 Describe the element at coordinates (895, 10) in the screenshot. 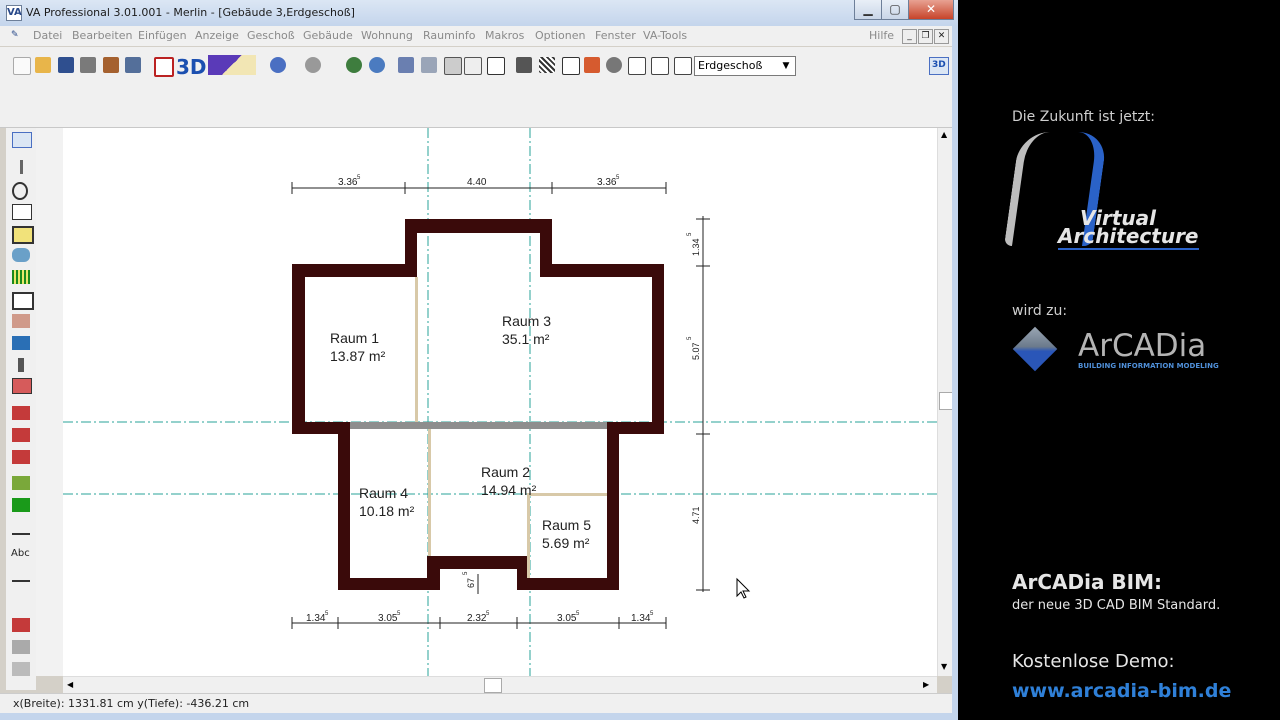

I see `maximize-button: ▢` at that location.